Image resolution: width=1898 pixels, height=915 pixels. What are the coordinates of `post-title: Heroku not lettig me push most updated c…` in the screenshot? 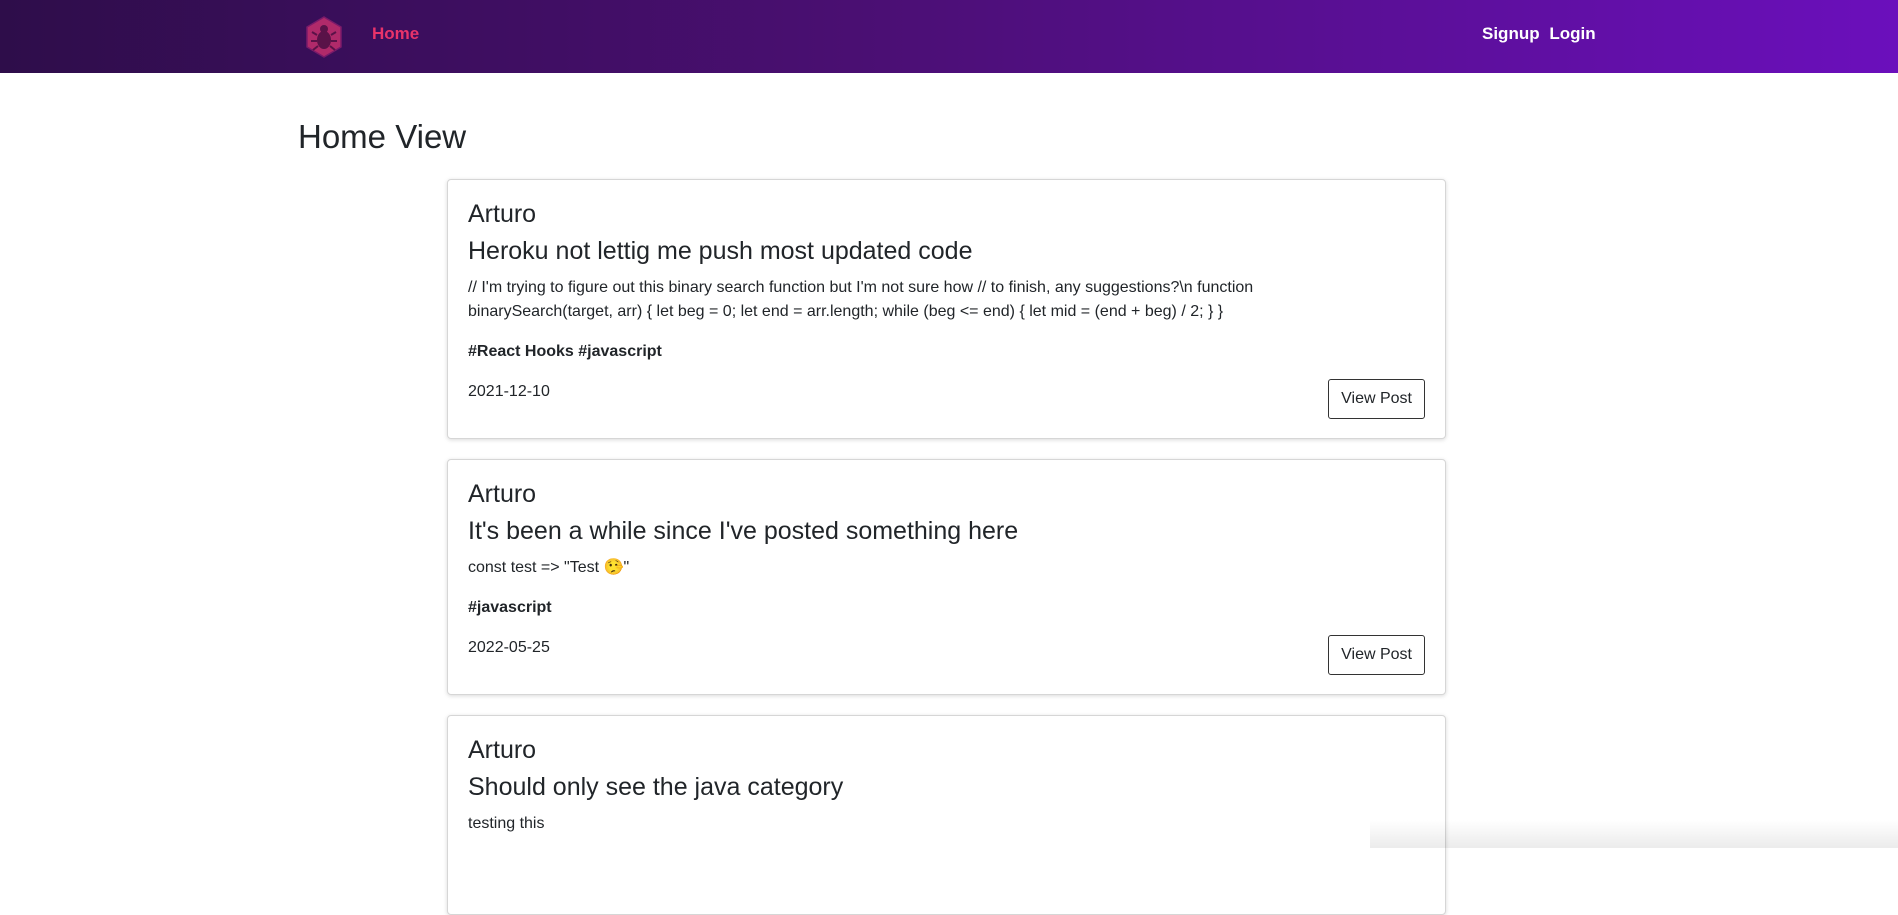 It's located at (720, 251).